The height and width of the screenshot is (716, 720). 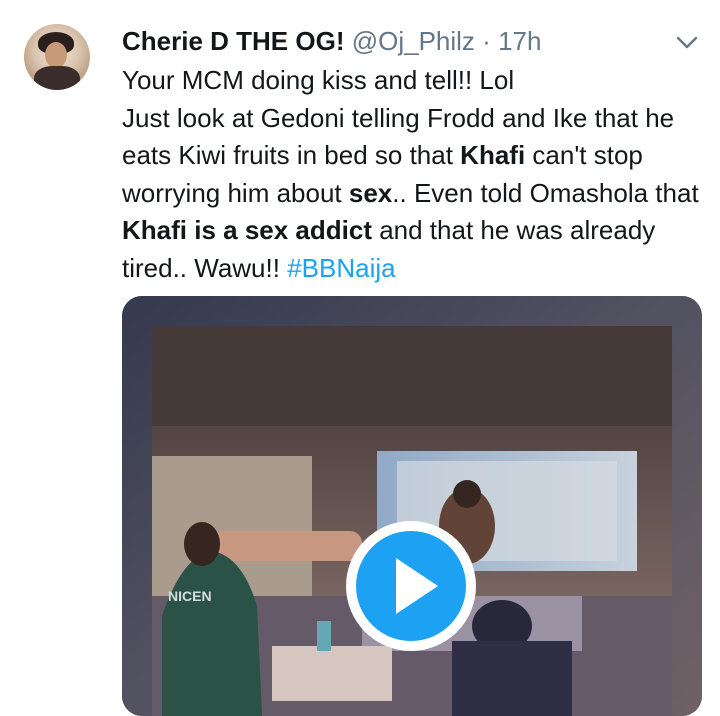 I want to click on avatar, so click(x=57, y=57).